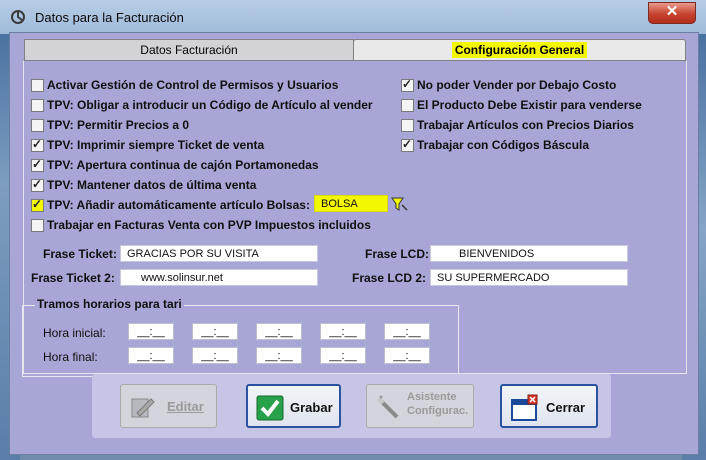  I want to click on filter-search-icon, so click(399, 204).